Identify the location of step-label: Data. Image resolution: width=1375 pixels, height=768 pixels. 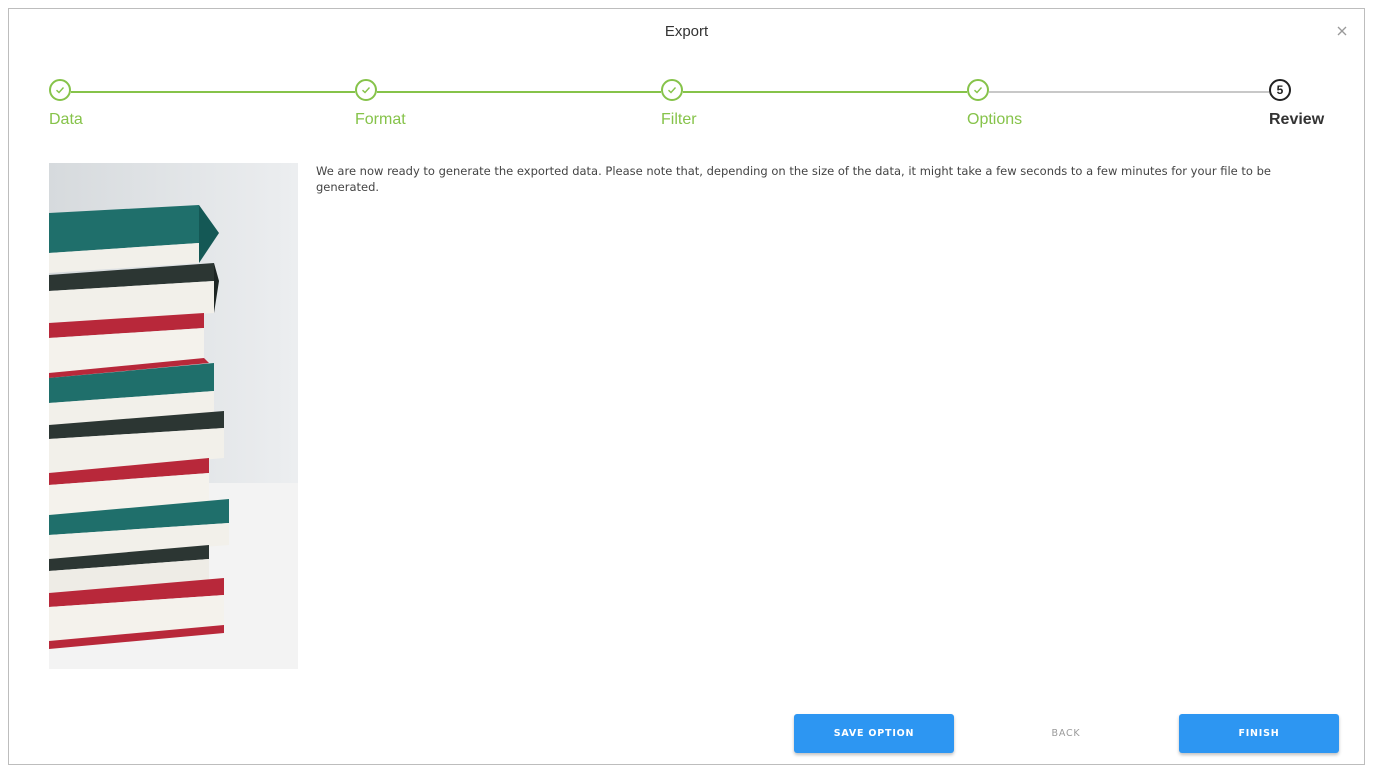
(66, 119).